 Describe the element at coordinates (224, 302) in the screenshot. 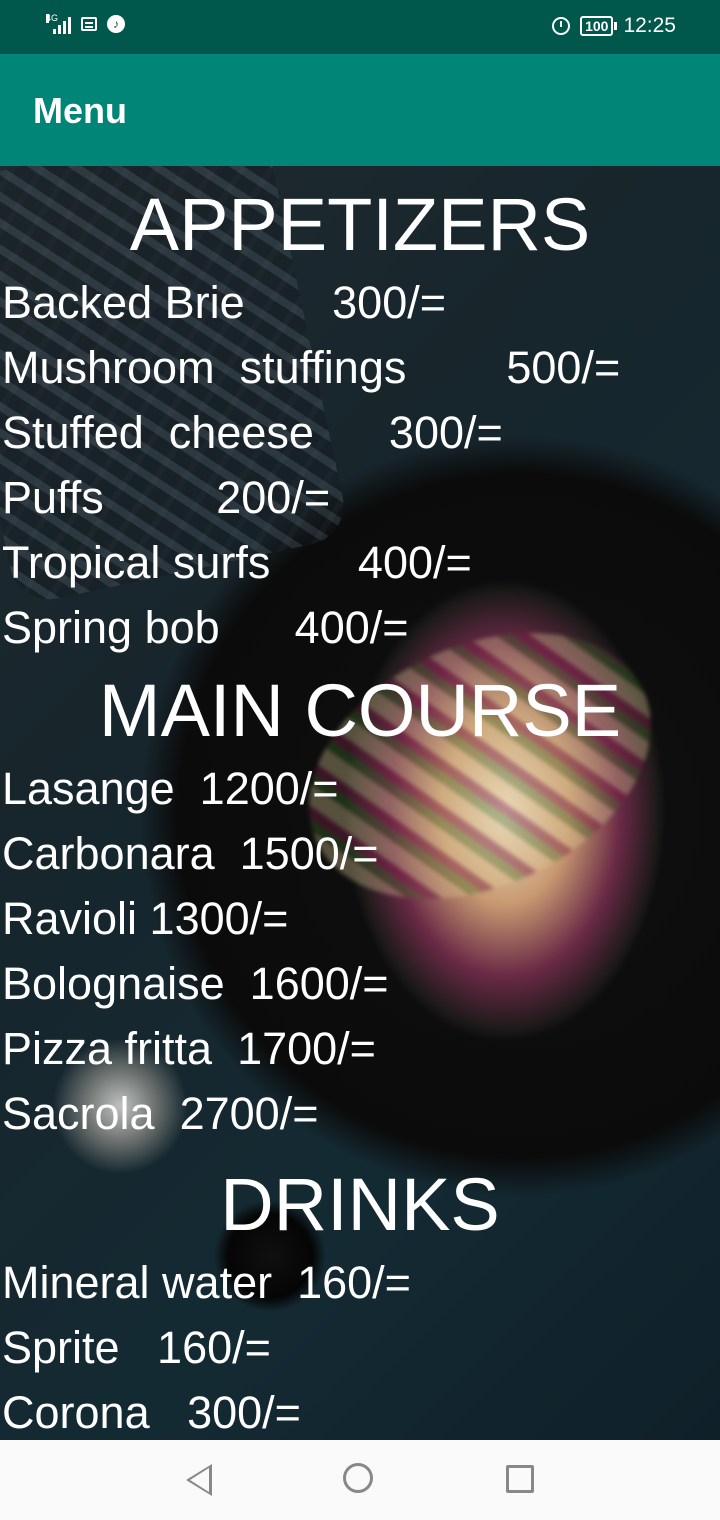

I see `menu-item: Backed Brie 300/=` at that location.